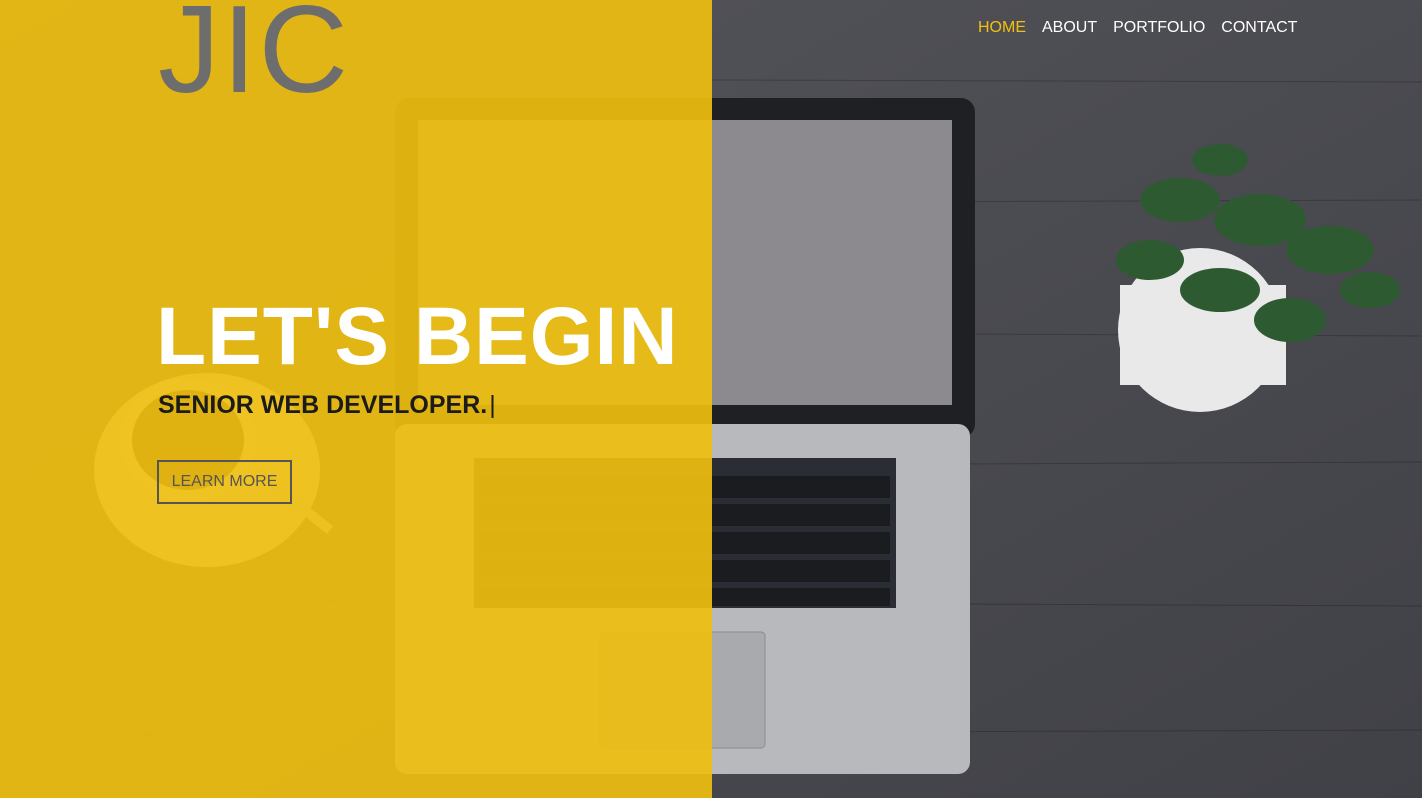  What do you see at coordinates (1069, 28) in the screenshot?
I see `nav-item-about: ABOUT` at bounding box center [1069, 28].